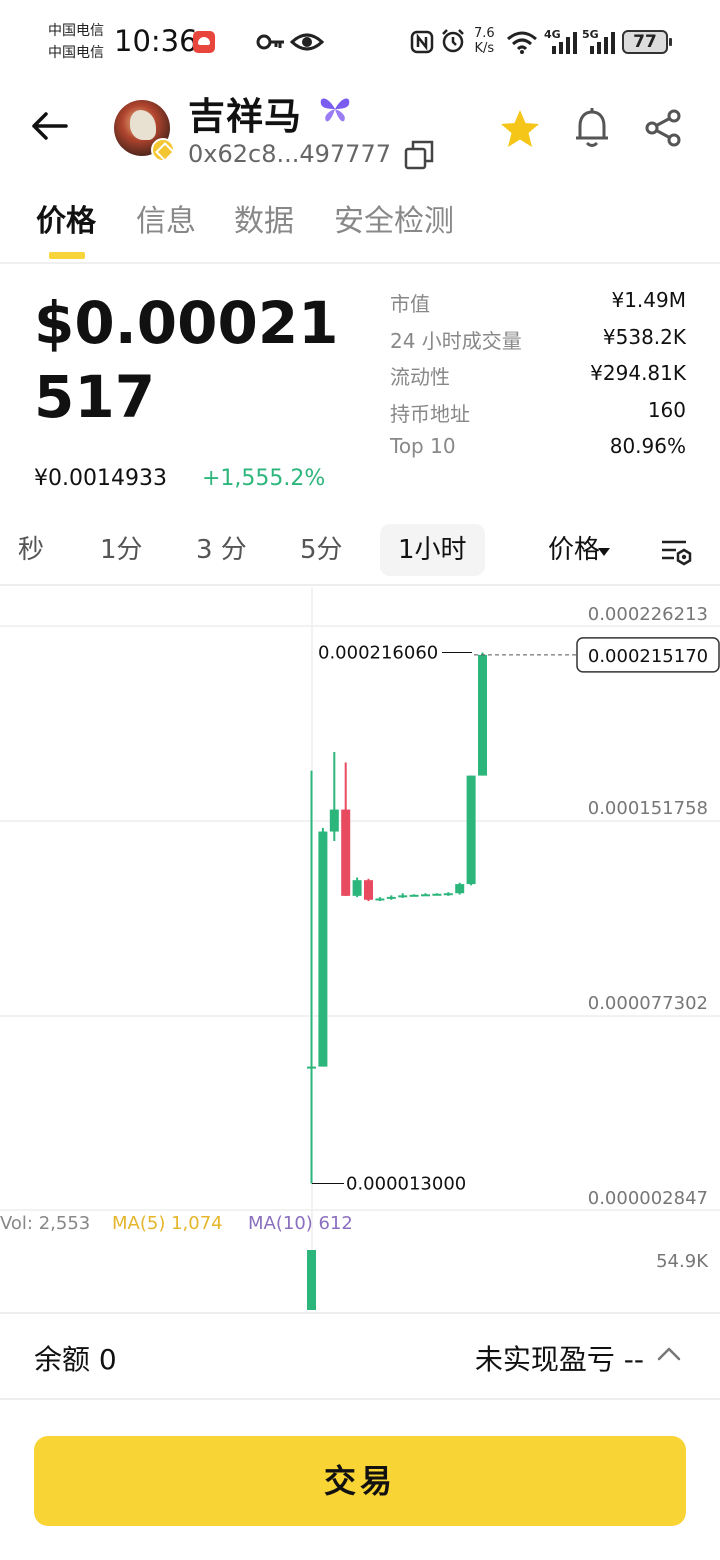  Describe the element at coordinates (453, 41) in the screenshot. I see `alarm-icon` at that location.